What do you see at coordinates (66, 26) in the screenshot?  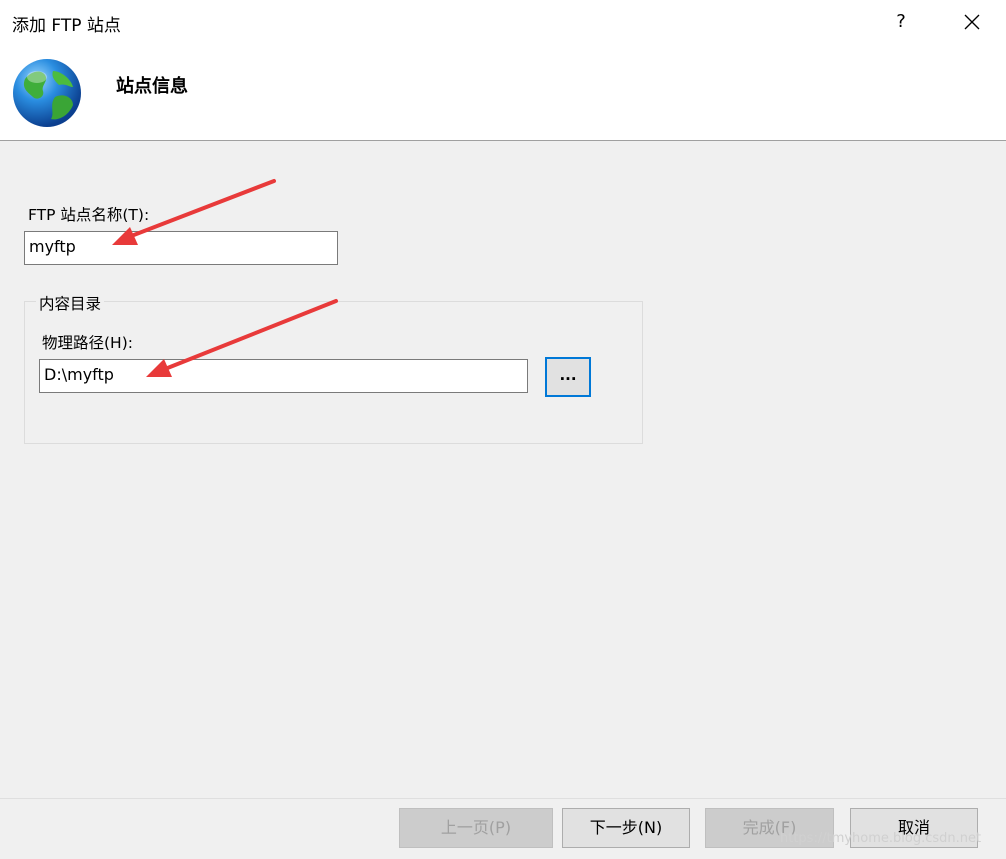 I see `window-title: 添加 FTP 站点` at bounding box center [66, 26].